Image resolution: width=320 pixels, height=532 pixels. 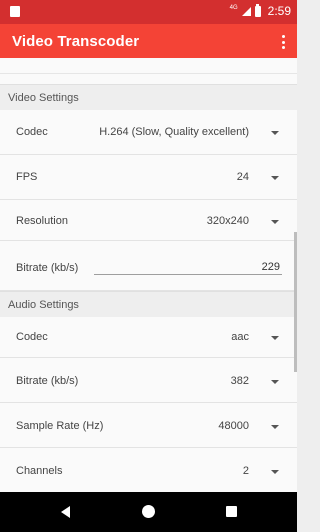 I want to click on audio-codec-label: Codec, so click(x=32, y=337).